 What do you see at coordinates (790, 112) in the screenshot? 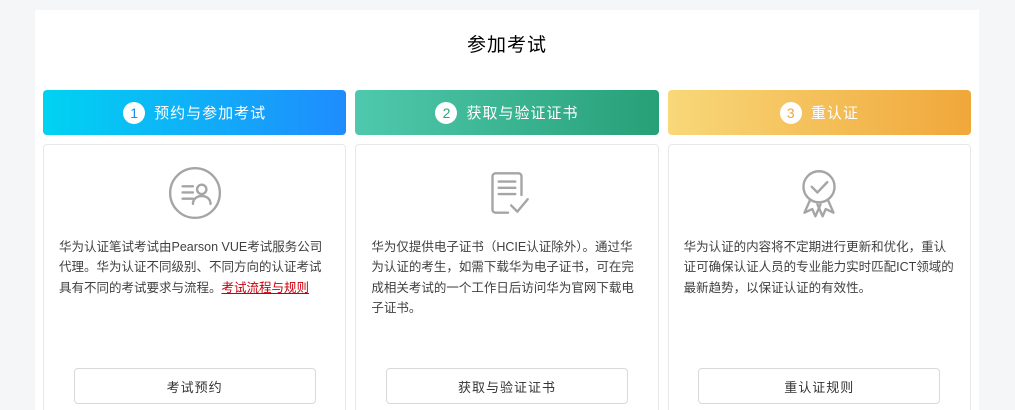
I see `step-number-badge-3: 3` at bounding box center [790, 112].